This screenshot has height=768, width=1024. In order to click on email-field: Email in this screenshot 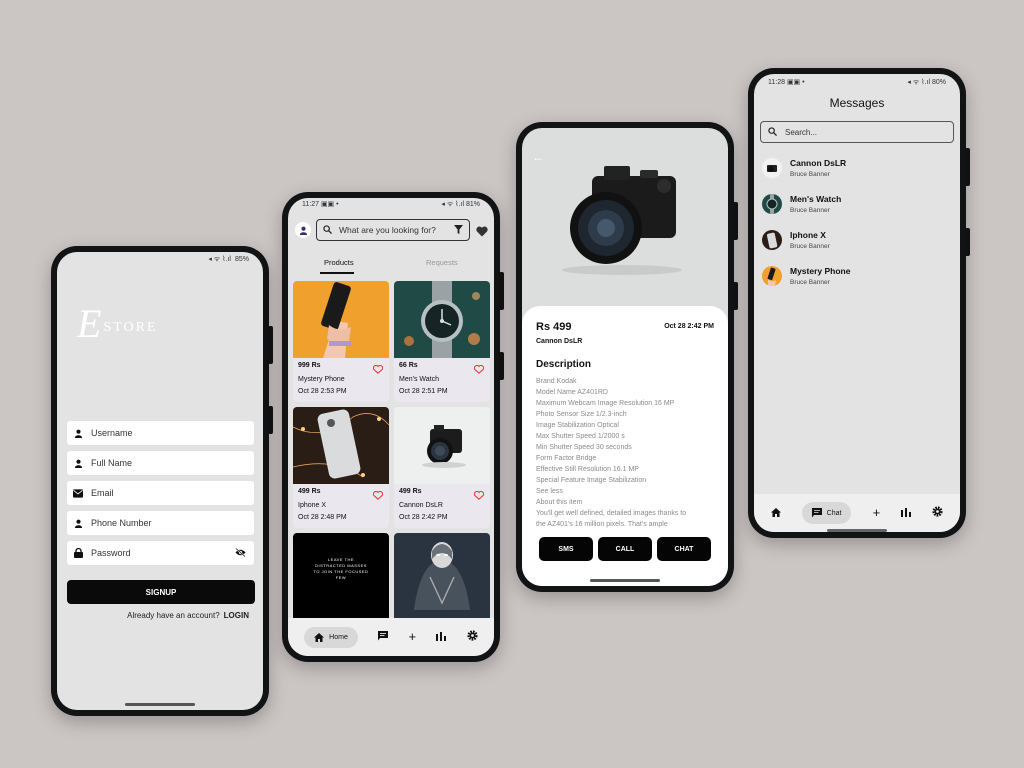, I will do `click(160, 493)`.